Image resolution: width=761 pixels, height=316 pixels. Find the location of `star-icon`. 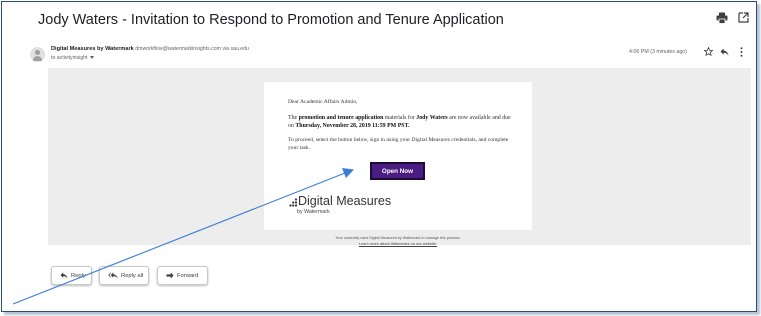

star-icon is located at coordinates (708, 51).